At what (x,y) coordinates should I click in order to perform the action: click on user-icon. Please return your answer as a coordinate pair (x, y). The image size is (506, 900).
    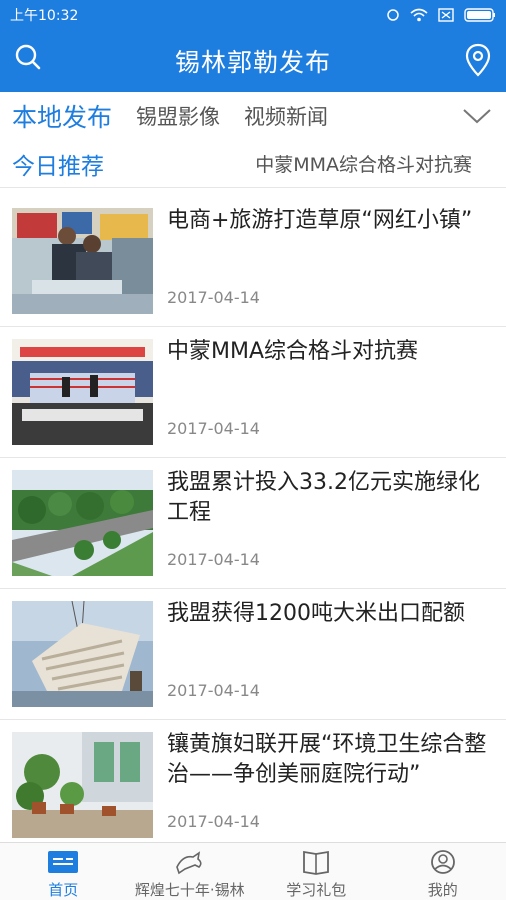
    Looking at the image, I should click on (442, 862).